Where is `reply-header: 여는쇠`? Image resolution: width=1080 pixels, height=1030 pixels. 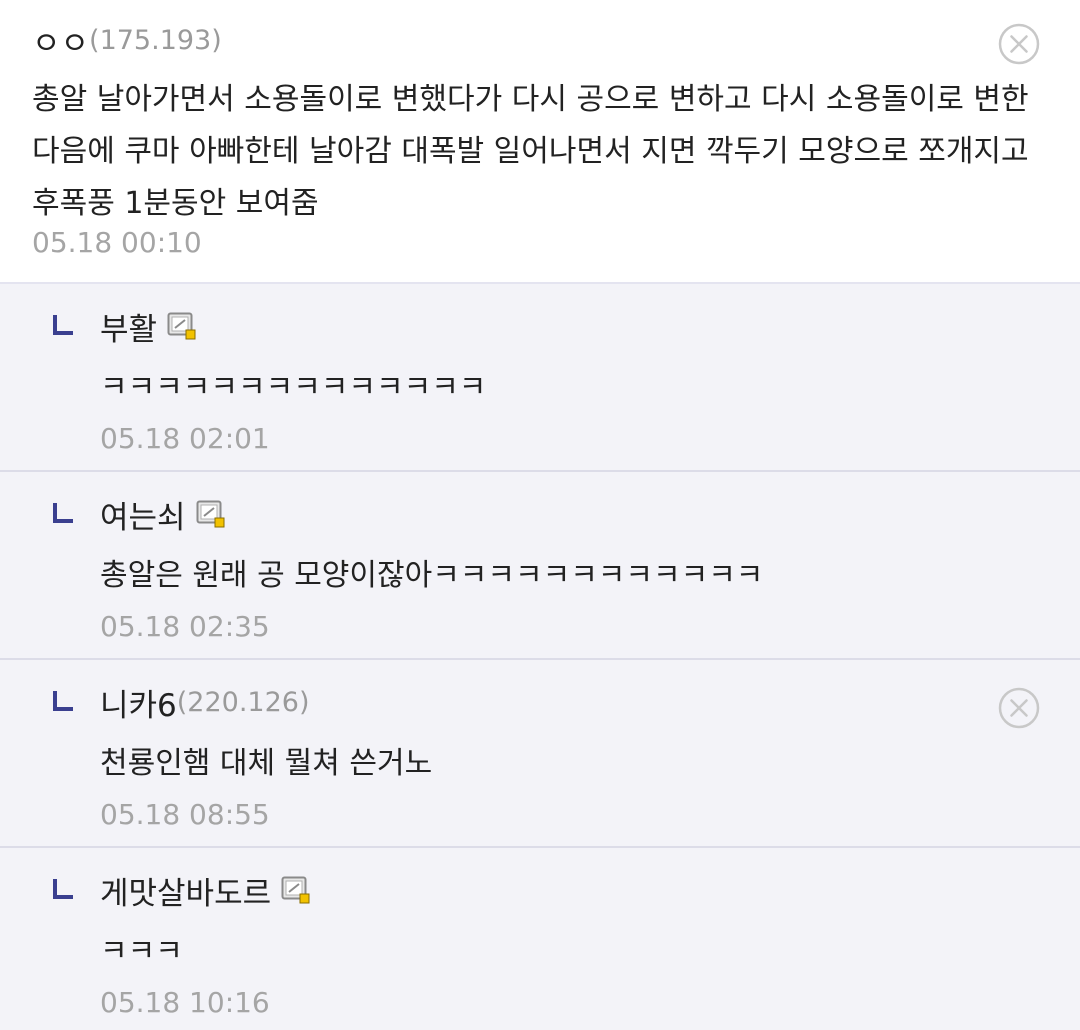 reply-header: 여는쇠 is located at coordinates (163, 514).